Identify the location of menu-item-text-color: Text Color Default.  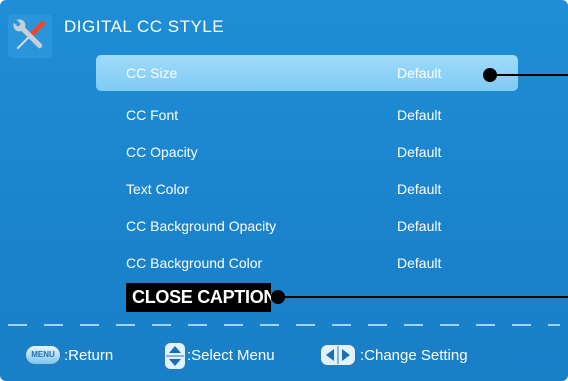
(307, 189).